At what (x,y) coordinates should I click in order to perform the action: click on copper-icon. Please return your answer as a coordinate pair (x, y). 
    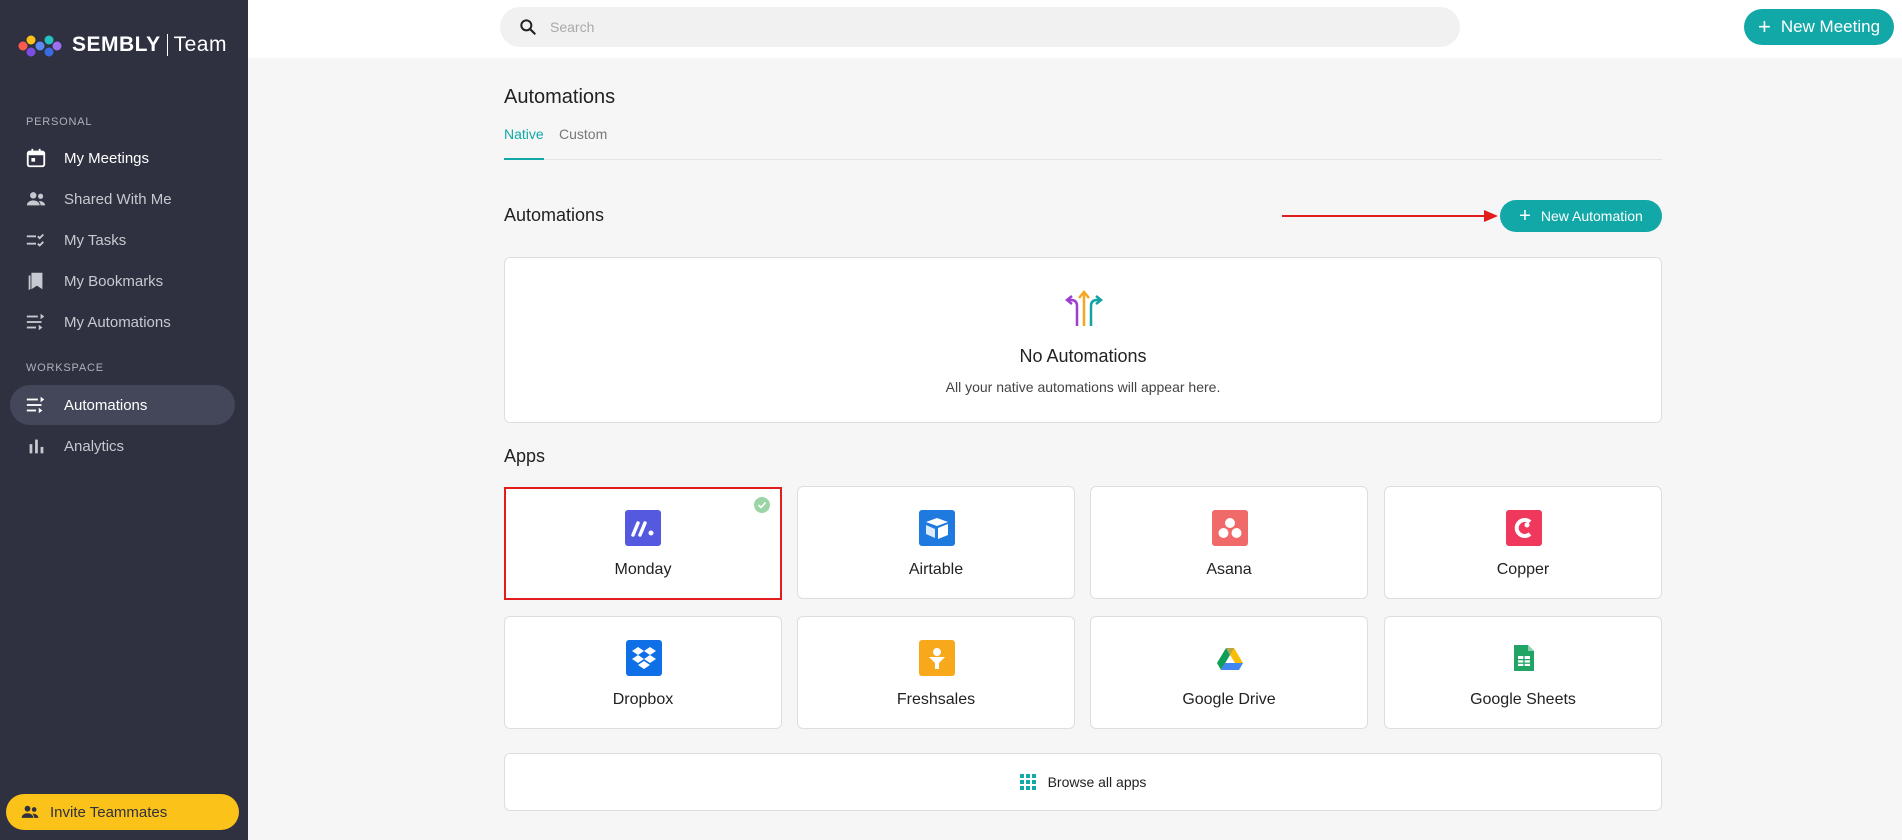
    Looking at the image, I should click on (1524, 528).